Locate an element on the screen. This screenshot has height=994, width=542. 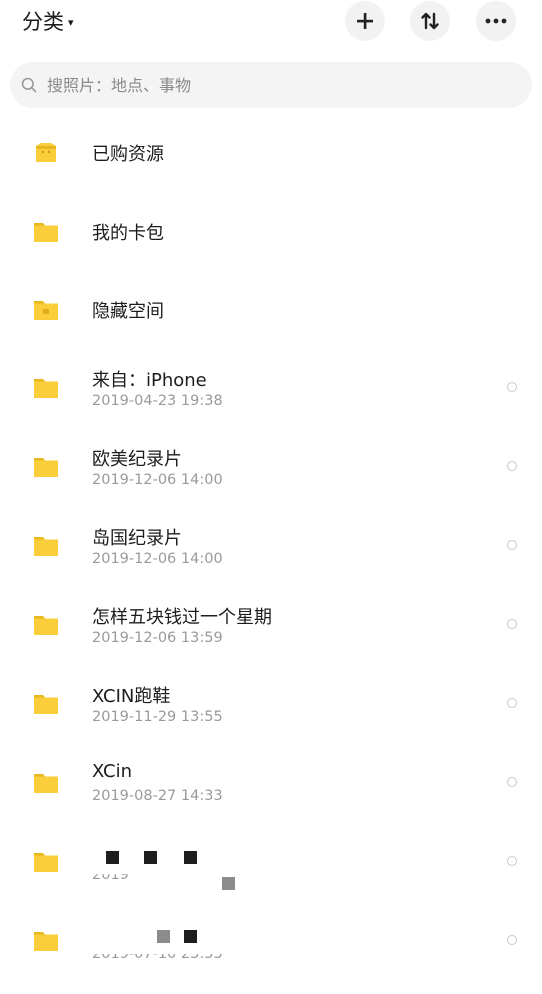
search-icon is located at coordinates (29, 85).